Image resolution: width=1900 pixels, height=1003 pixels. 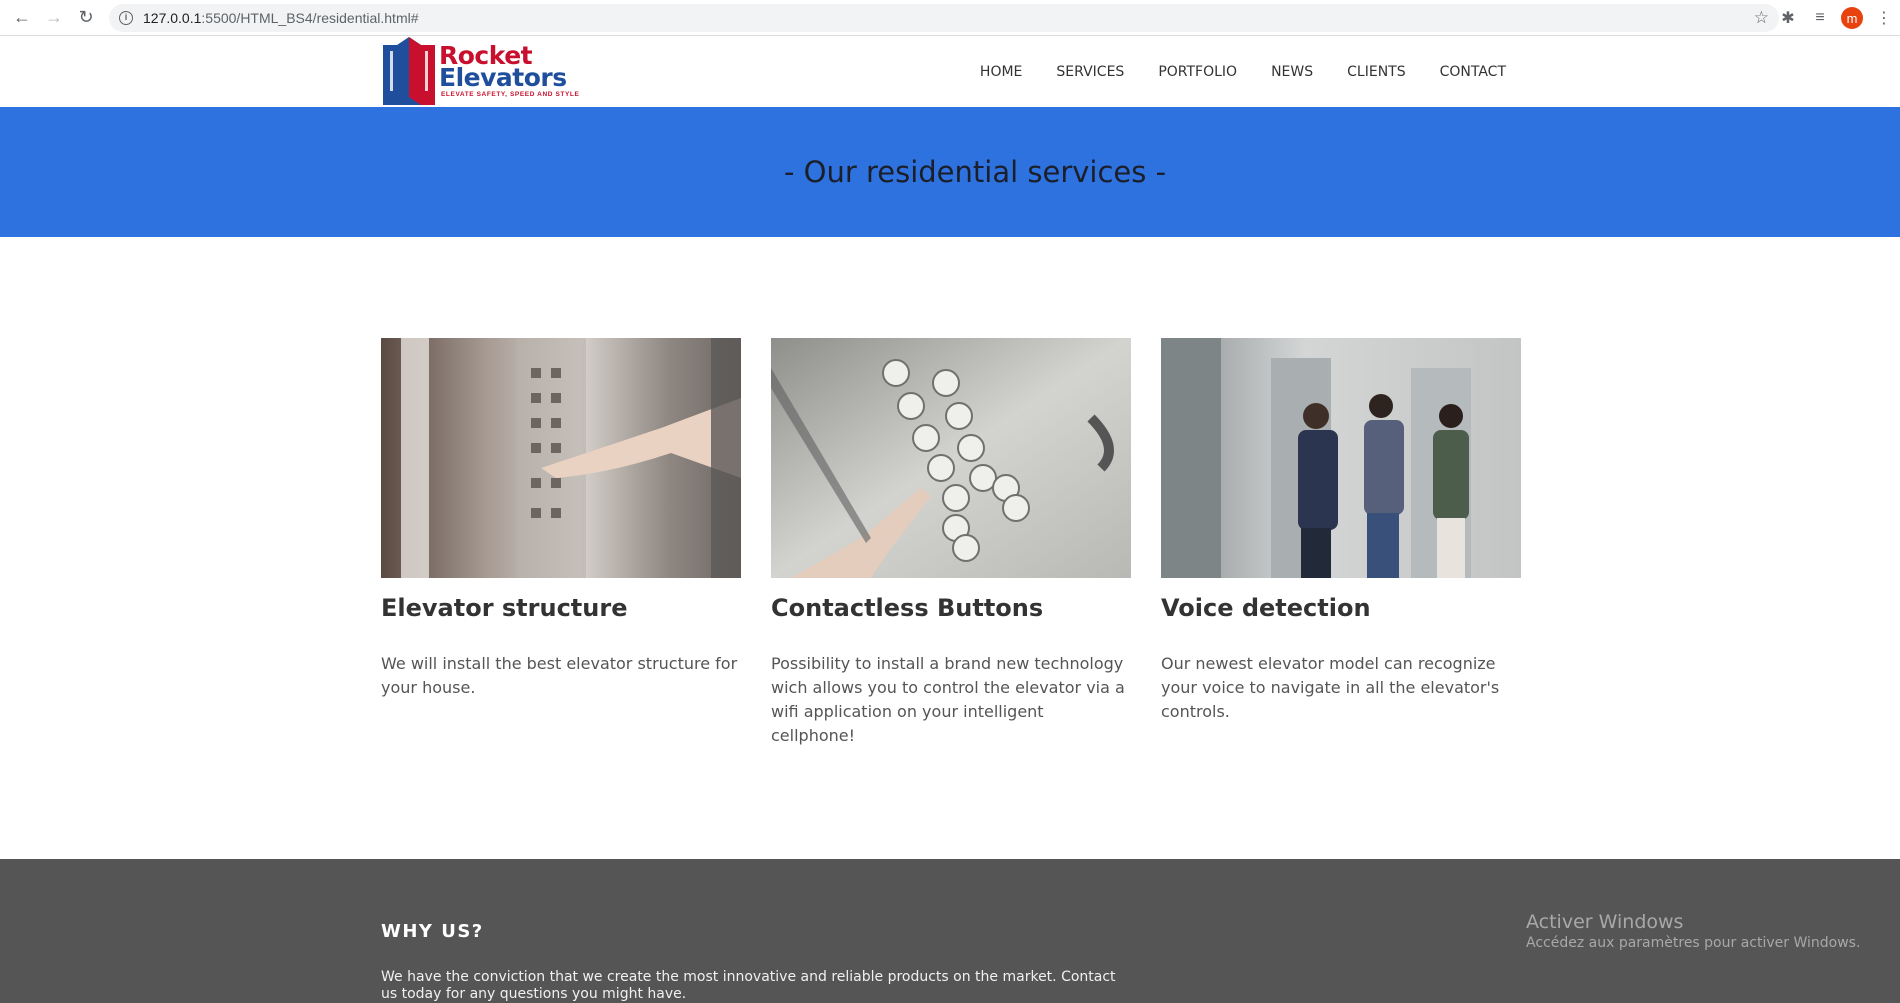 What do you see at coordinates (86, 18) in the screenshot?
I see `reload-icon: ↻` at bounding box center [86, 18].